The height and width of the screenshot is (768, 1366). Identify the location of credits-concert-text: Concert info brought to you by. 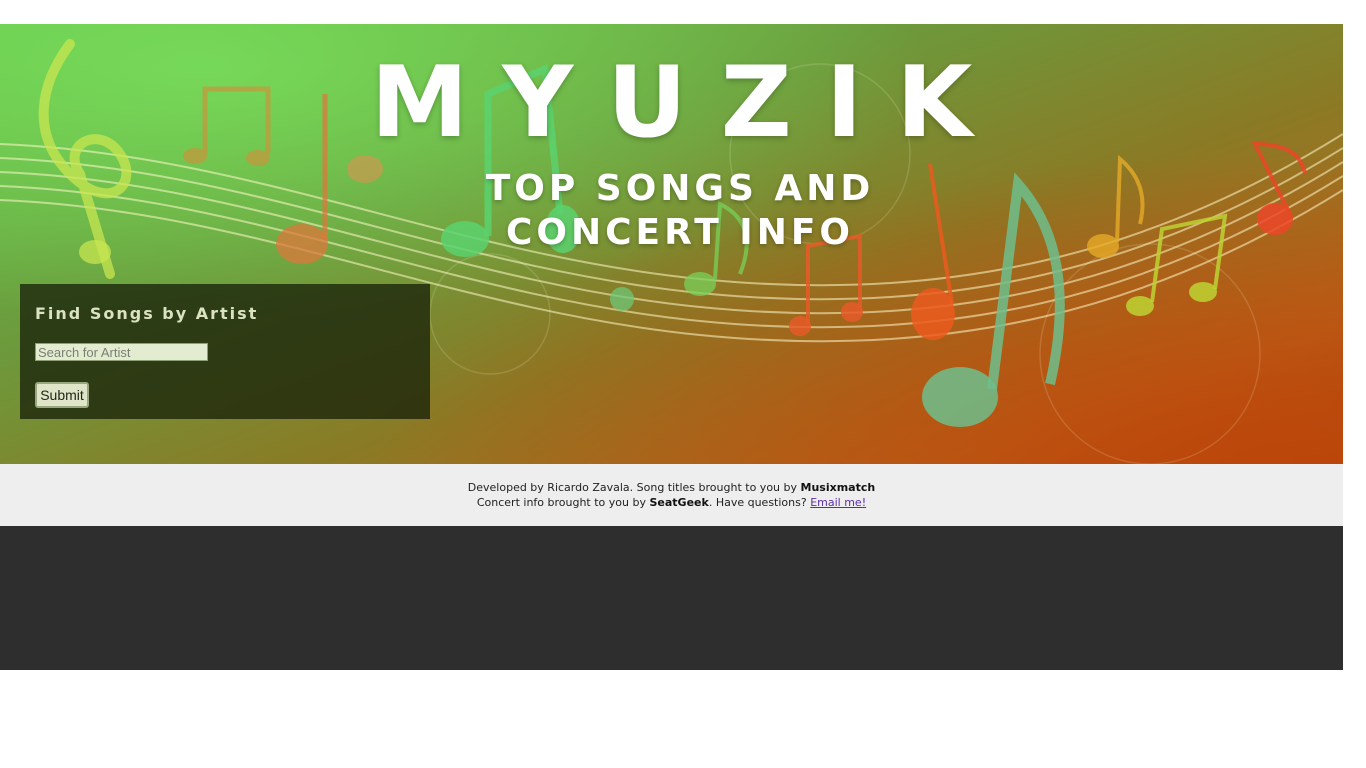
(561, 502).